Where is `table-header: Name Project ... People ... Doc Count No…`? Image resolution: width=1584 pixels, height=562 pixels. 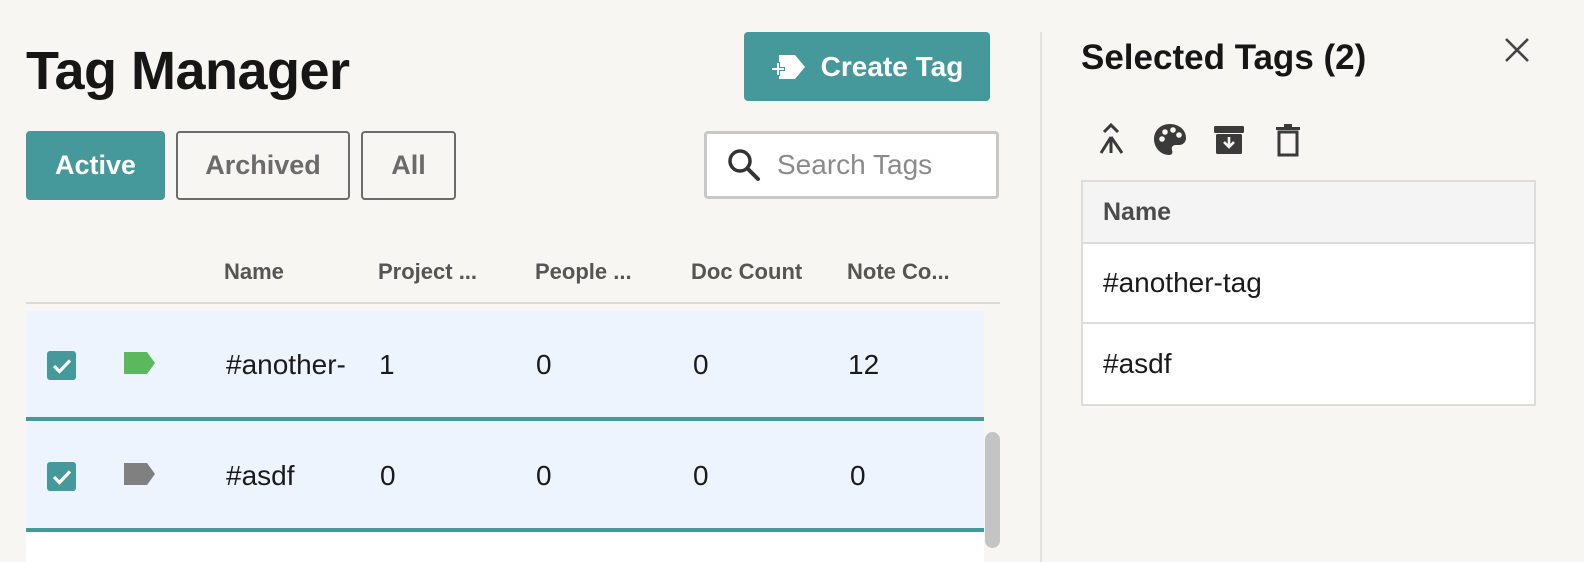 table-header: Name Project ... People ... Doc Count No… is located at coordinates (513, 274).